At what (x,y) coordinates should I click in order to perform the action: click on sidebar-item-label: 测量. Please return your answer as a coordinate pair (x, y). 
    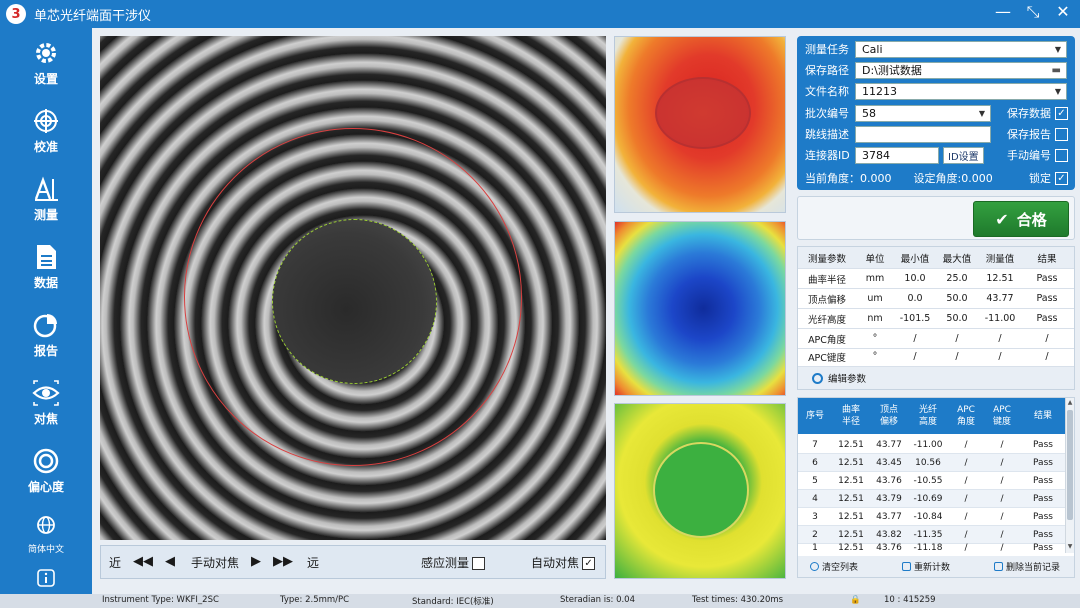
    Looking at the image, I should click on (45, 214).